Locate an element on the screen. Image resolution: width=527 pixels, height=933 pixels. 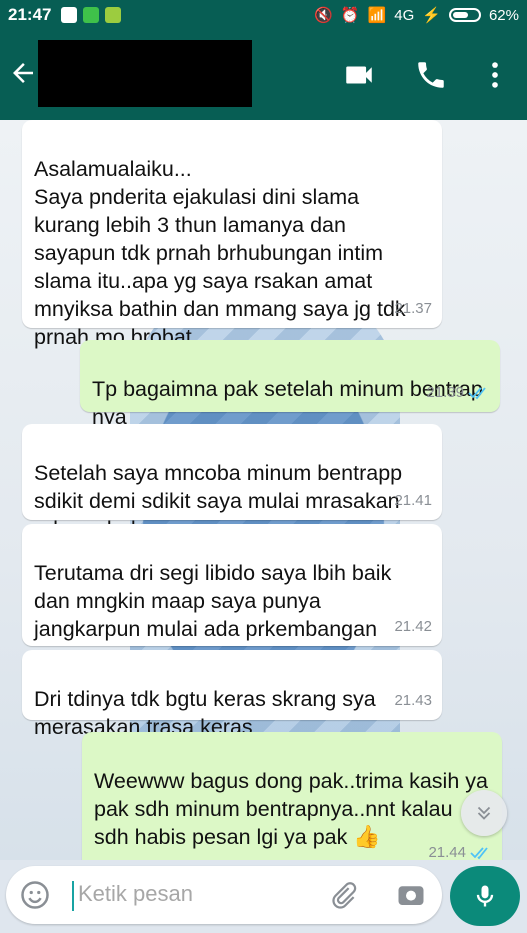
message-input: Ketik pesan is located at coordinates (224, 895).